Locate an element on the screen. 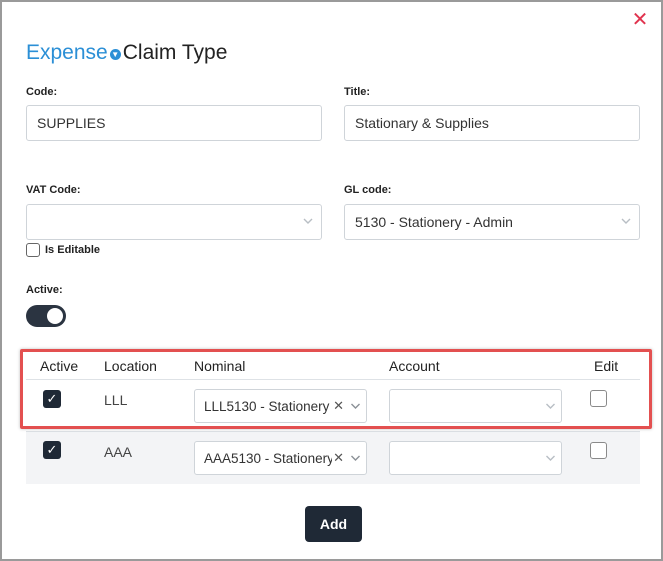  toggle-knob is located at coordinates (55, 316).